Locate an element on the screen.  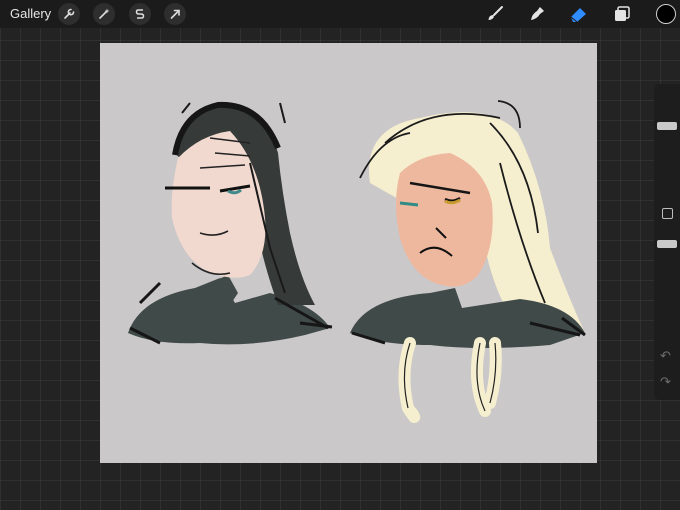
wrench-icon is located at coordinates (69, 14).